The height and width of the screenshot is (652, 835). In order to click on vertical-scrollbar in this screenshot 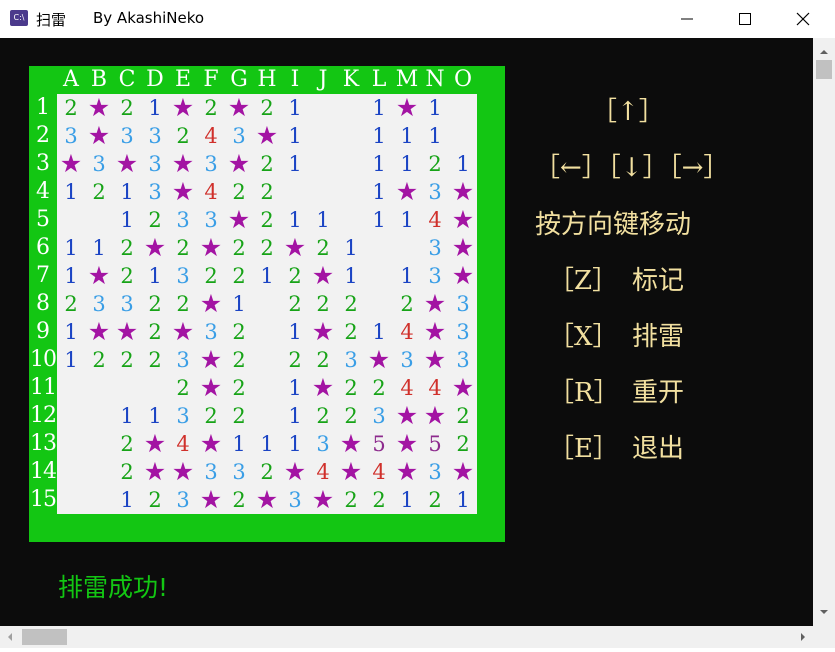, I will do `click(824, 332)`.